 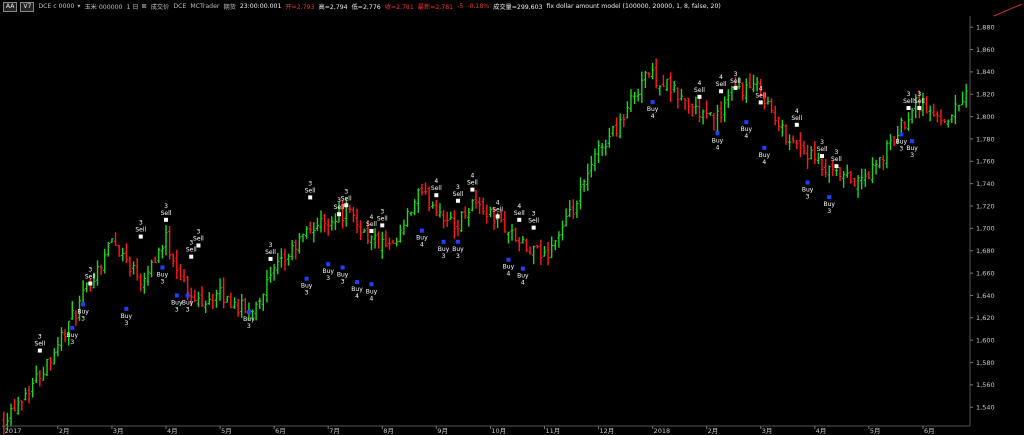 What do you see at coordinates (929, 431) in the screenshot?
I see `time-tick-label: 6月` at bounding box center [929, 431].